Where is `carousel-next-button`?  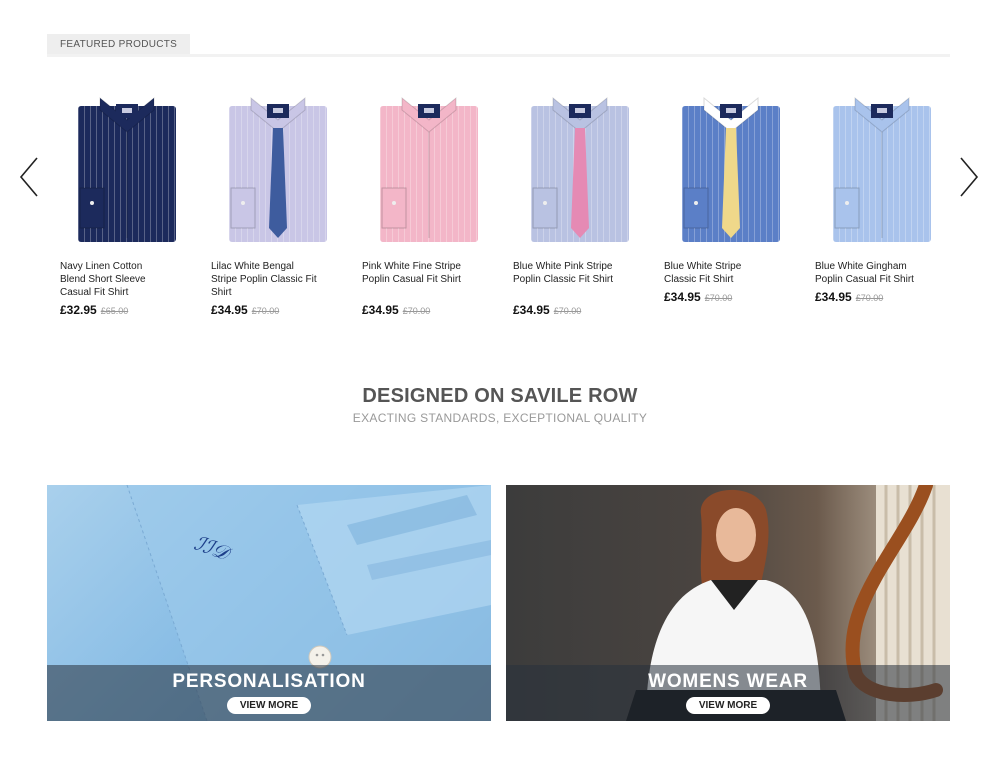
carousel-next-button is located at coordinates (968, 177).